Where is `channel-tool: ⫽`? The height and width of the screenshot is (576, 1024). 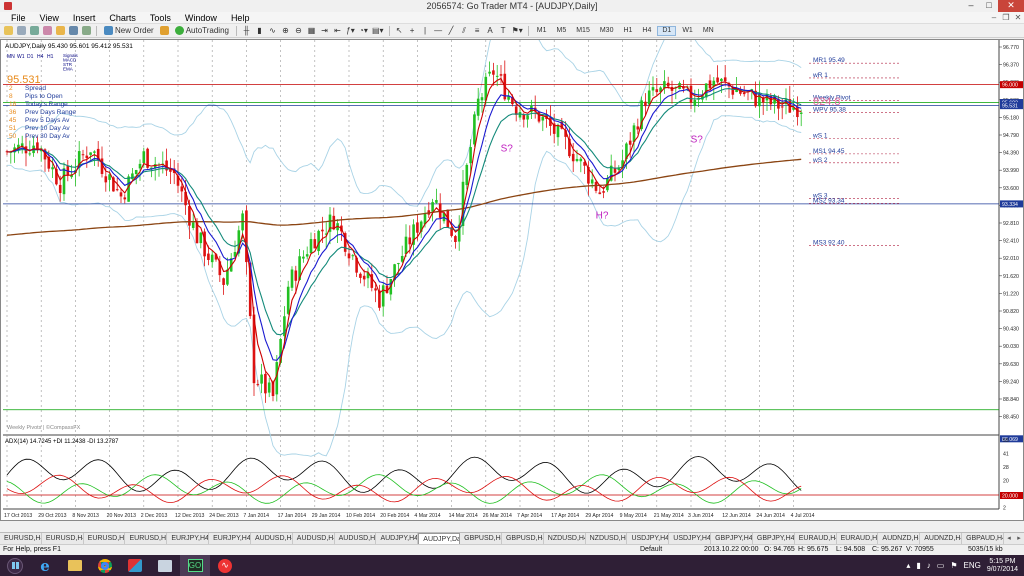 channel-tool: ⫽ is located at coordinates (464, 30).